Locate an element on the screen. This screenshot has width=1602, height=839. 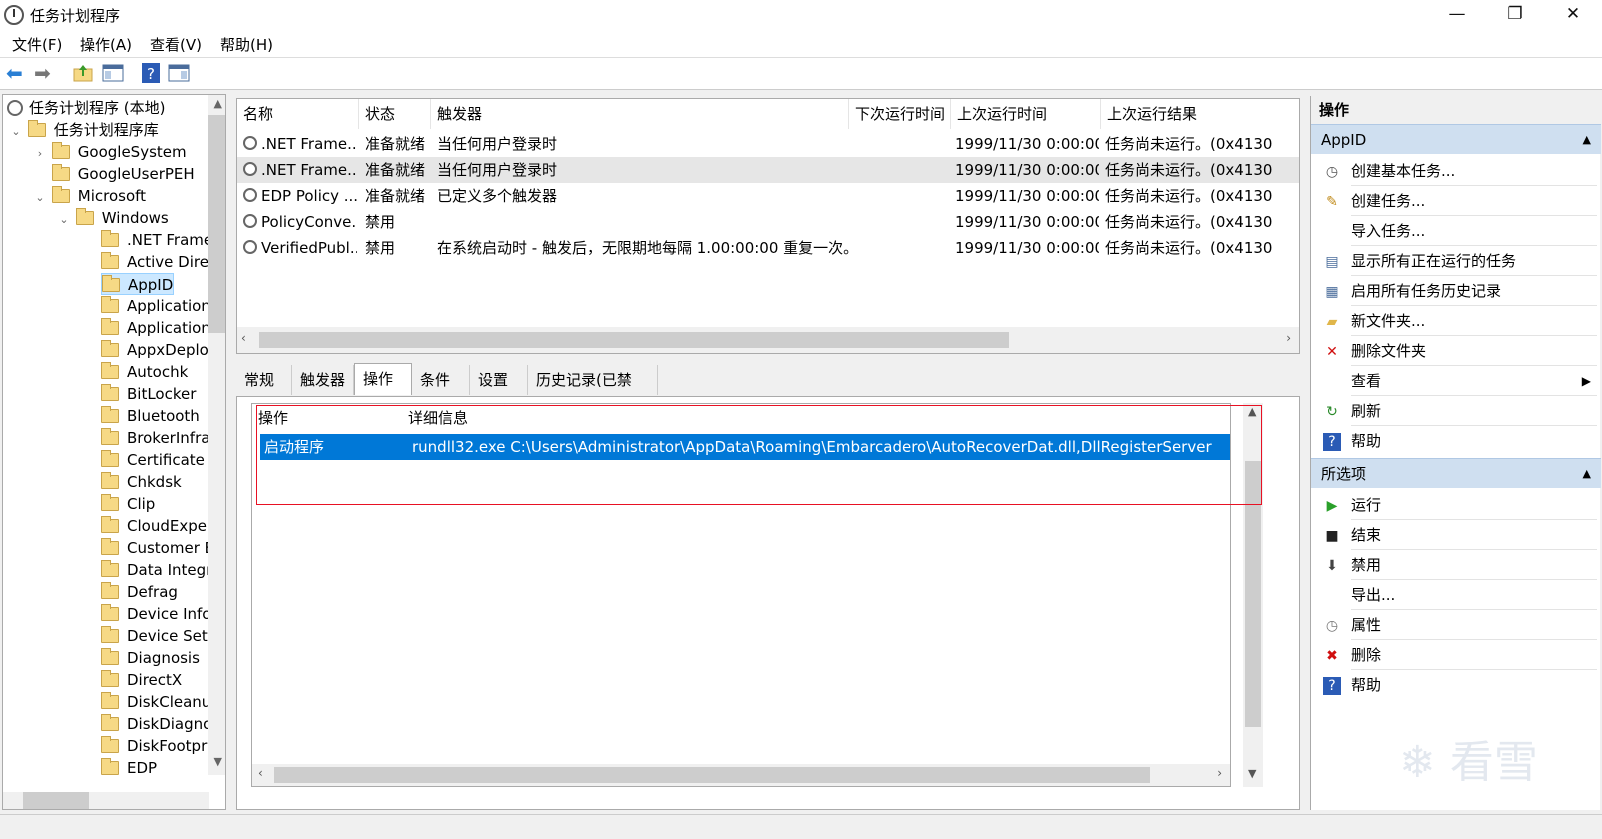
column-header-status: 状态 is located at coordinates (395, 114).